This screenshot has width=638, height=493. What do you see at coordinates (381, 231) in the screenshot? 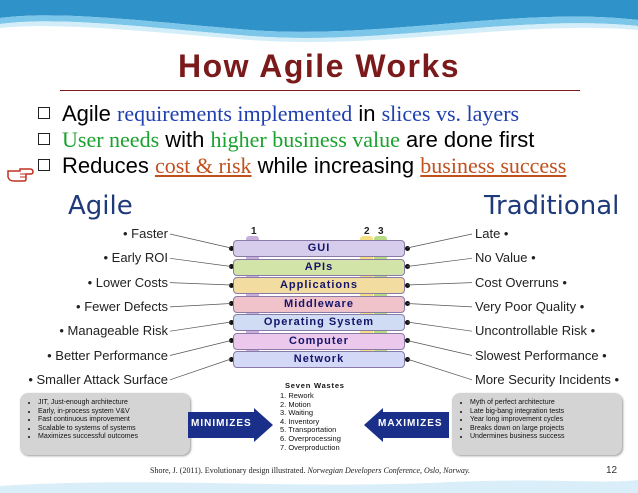
I see `slice-3-label: 3` at bounding box center [381, 231].